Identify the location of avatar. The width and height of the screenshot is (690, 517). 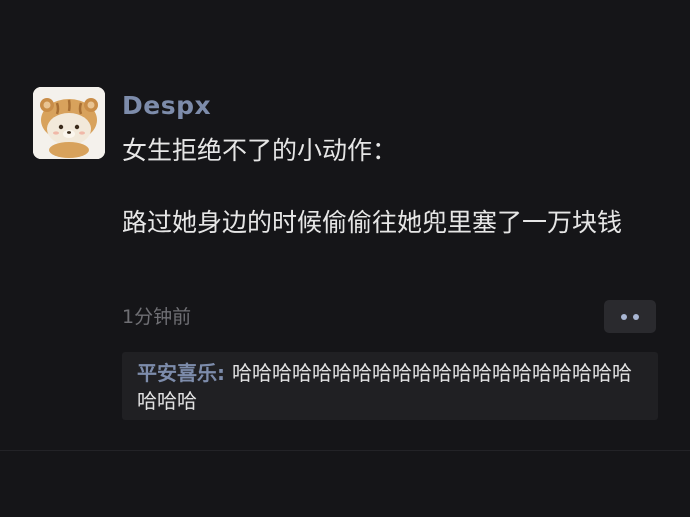
(69, 123).